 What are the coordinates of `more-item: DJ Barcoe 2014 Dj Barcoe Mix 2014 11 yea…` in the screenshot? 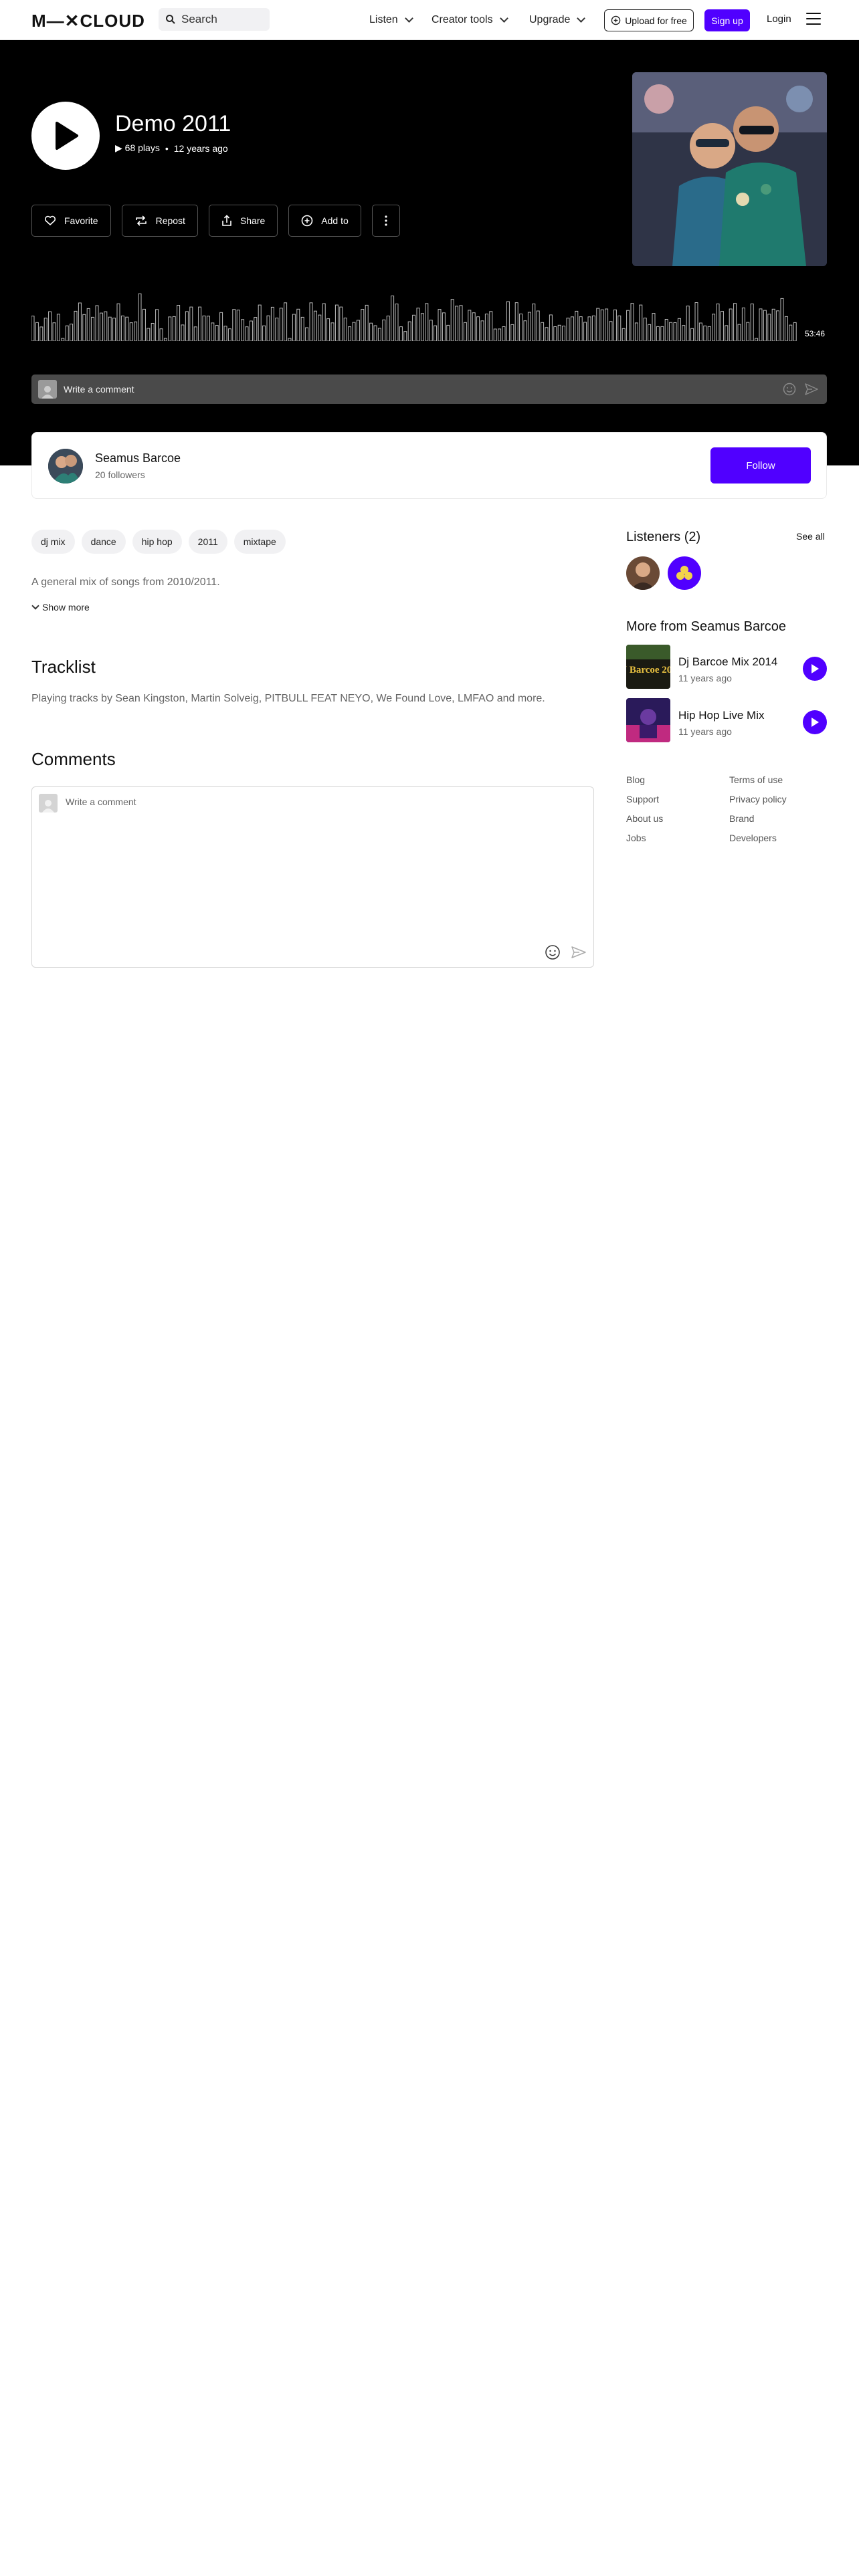 It's located at (726, 667).